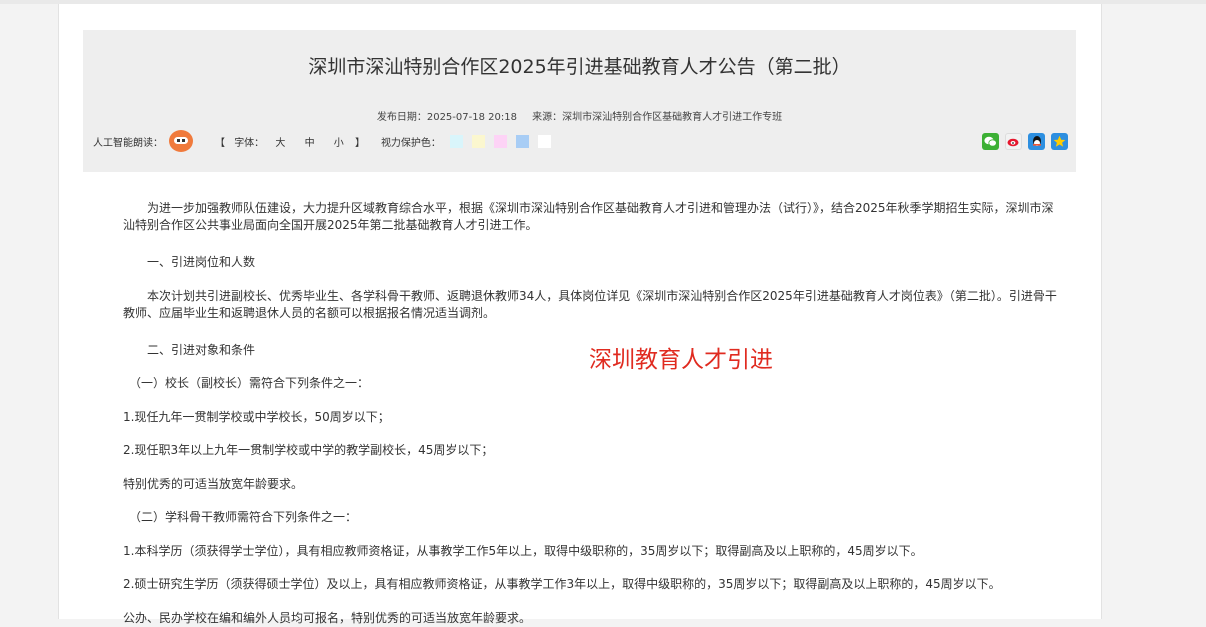 Image resolution: width=1206 pixels, height=627 pixels. I want to click on vision-protect-colors: 视力保护色：, so click(466, 141).